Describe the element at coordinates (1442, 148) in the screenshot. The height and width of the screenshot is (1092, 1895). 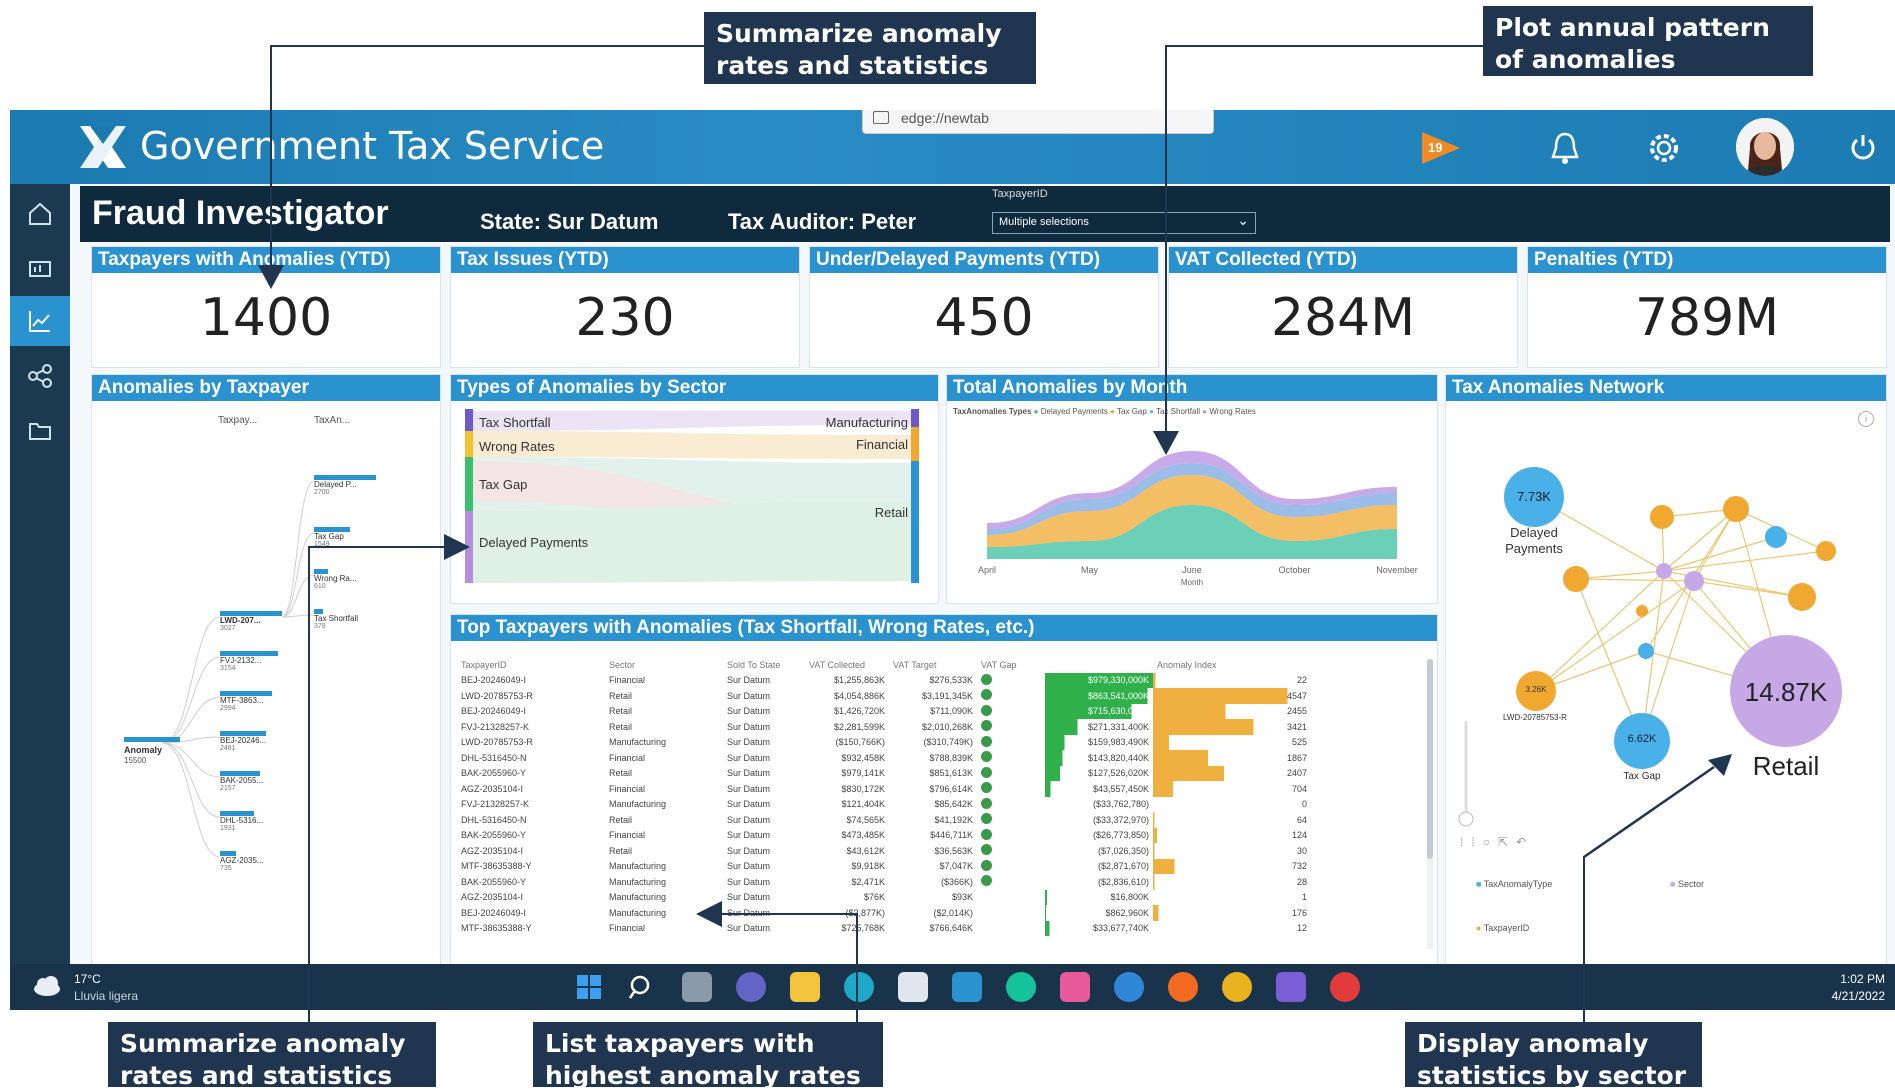
I see `notification-flag-icon: 19` at that location.